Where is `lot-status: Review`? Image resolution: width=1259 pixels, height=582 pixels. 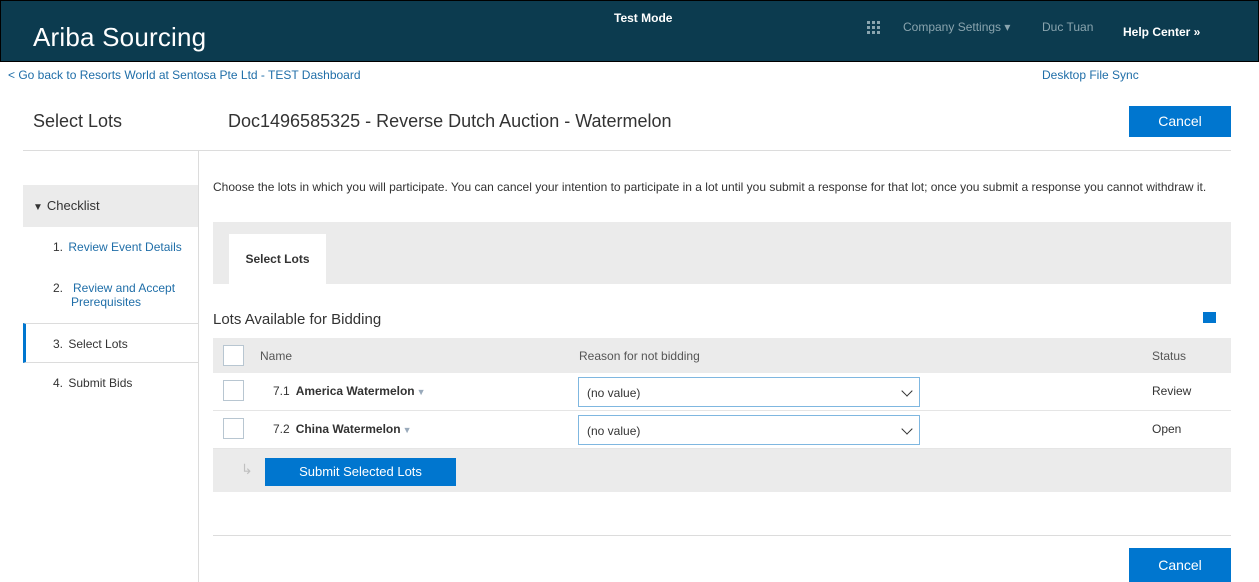 lot-status: Review is located at coordinates (1172, 391).